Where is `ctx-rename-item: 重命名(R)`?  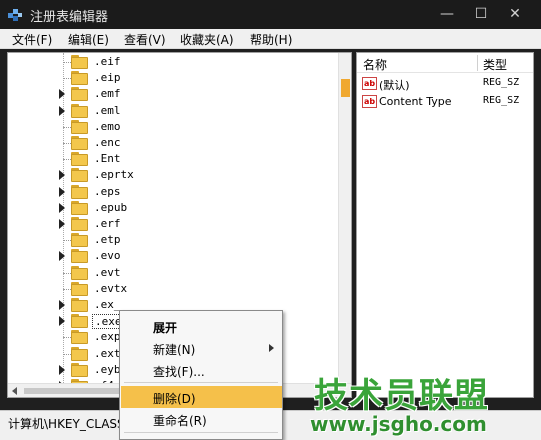 ctx-rename-item: 重命名(R) is located at coordinates (201, 419).